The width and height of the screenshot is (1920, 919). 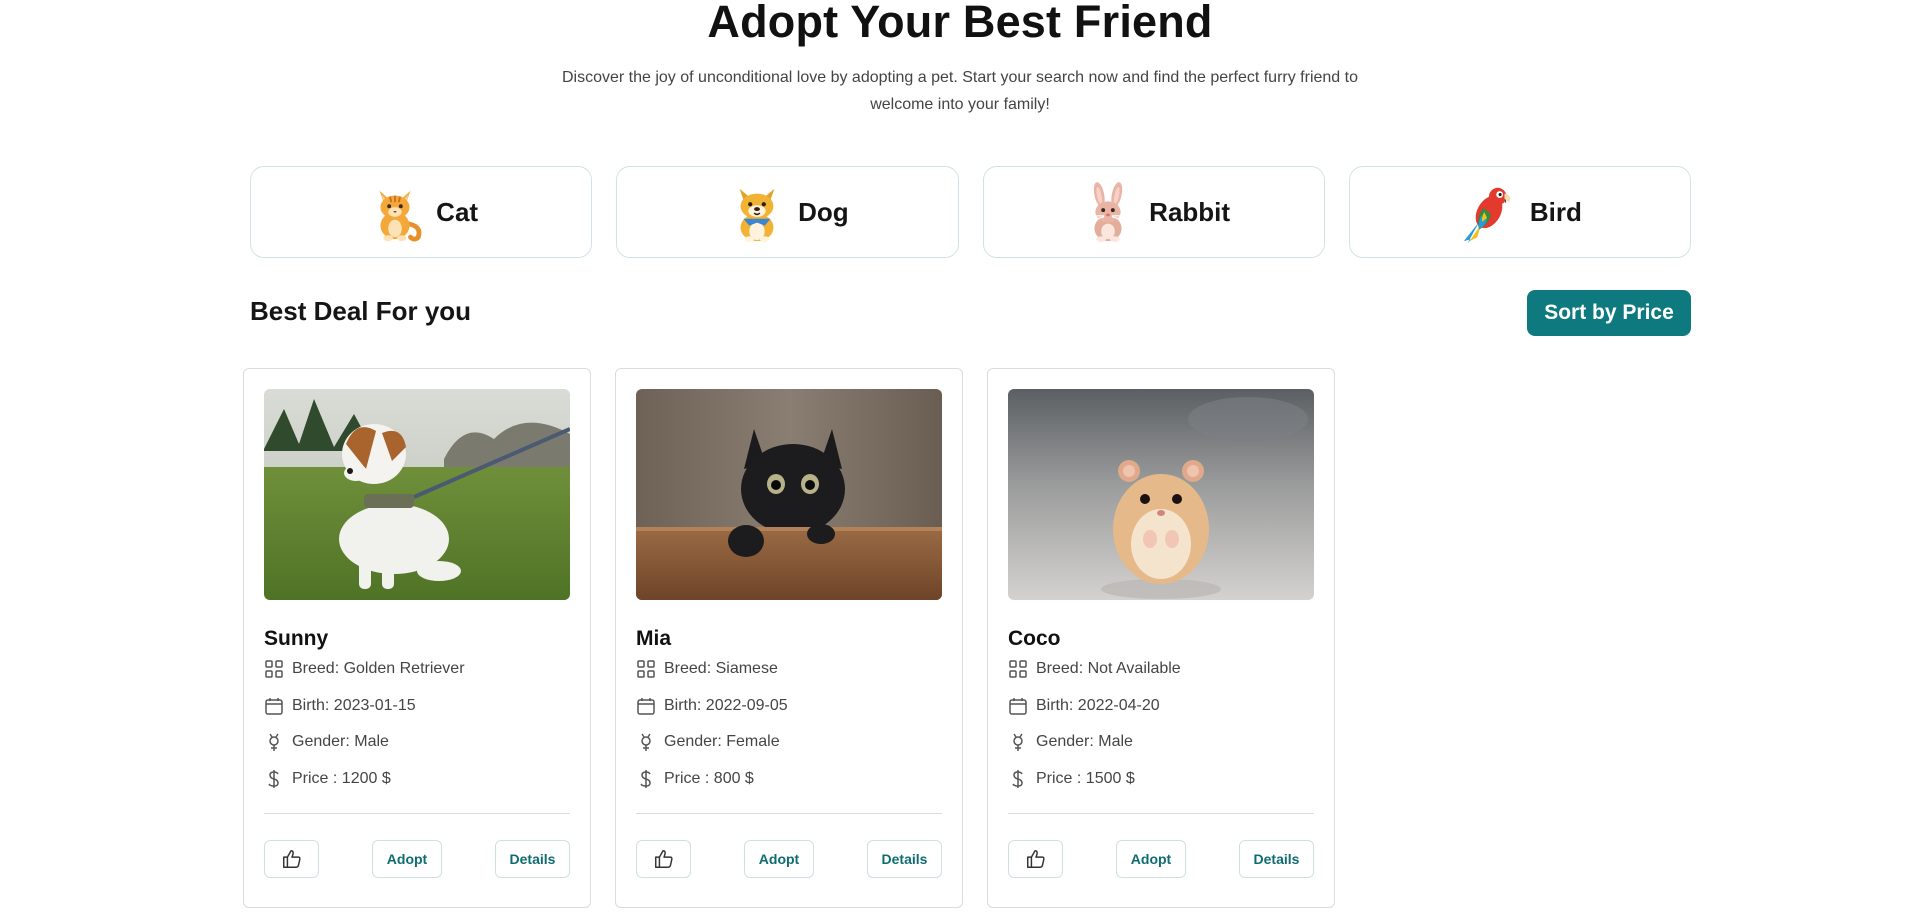 I want to click on category-label: Rabbit, so click(x=1190, y=211).